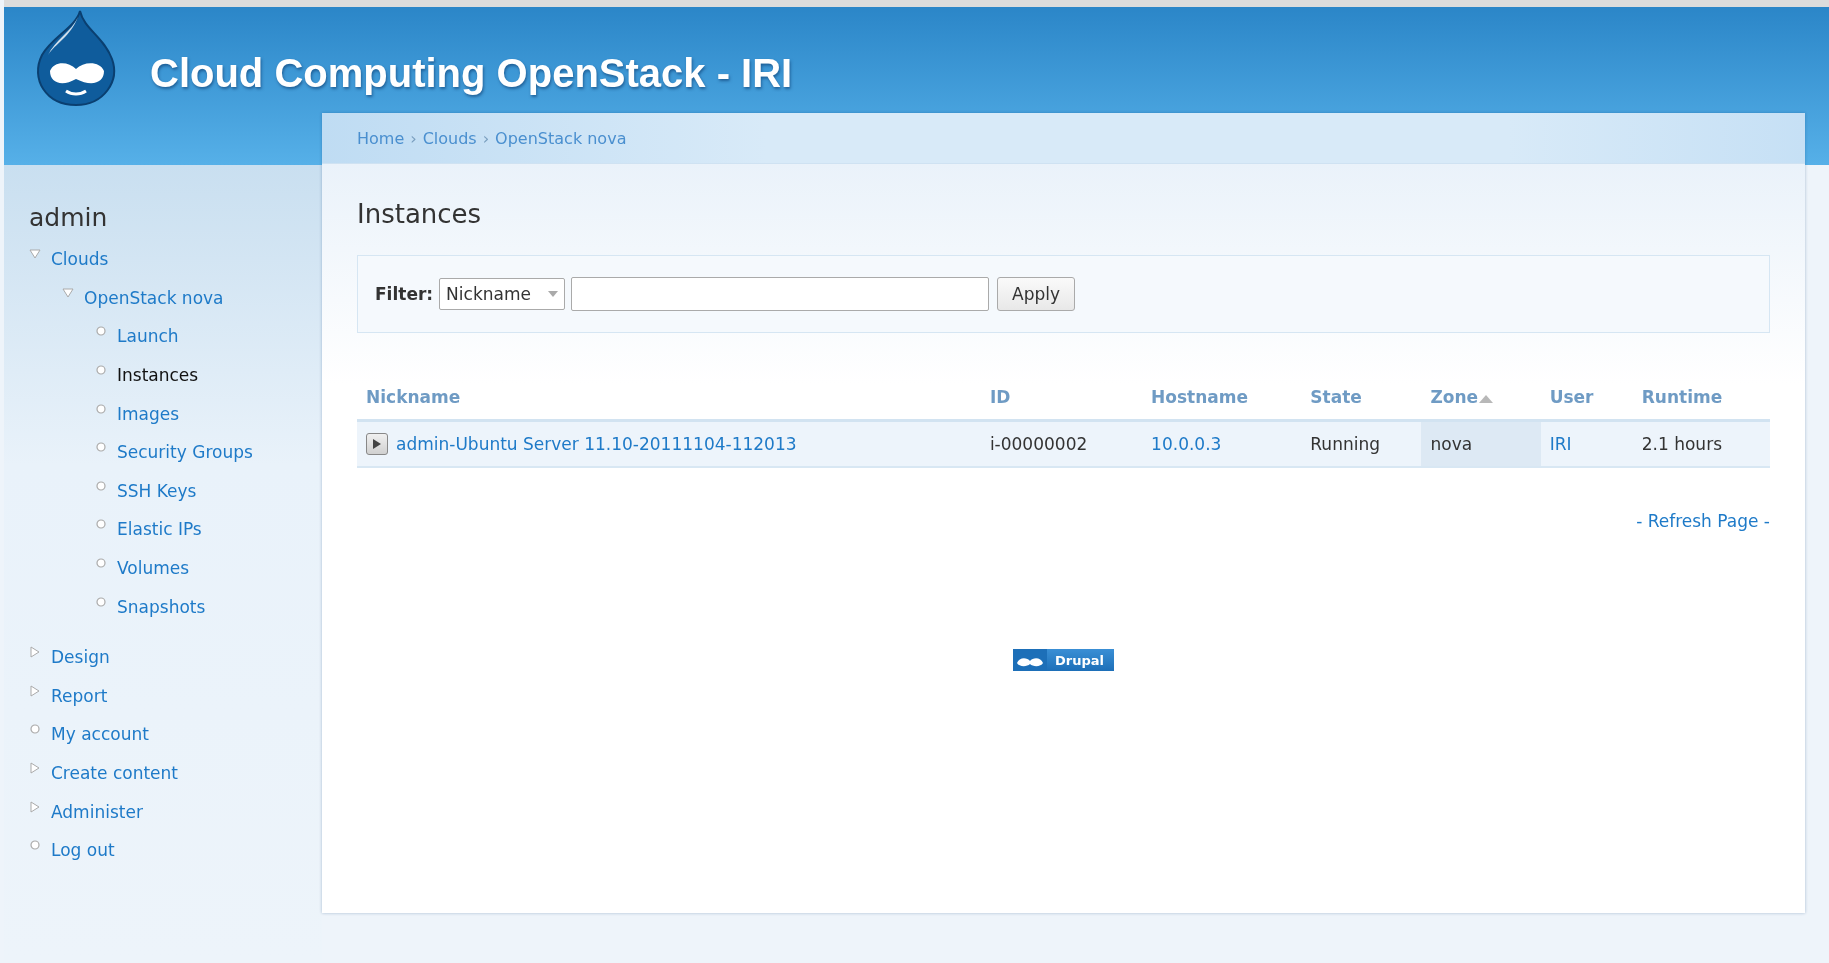  Describe the element at coordinates (381, 138) in the screenshot. I see `breadcrumb-link: Home` at that location.